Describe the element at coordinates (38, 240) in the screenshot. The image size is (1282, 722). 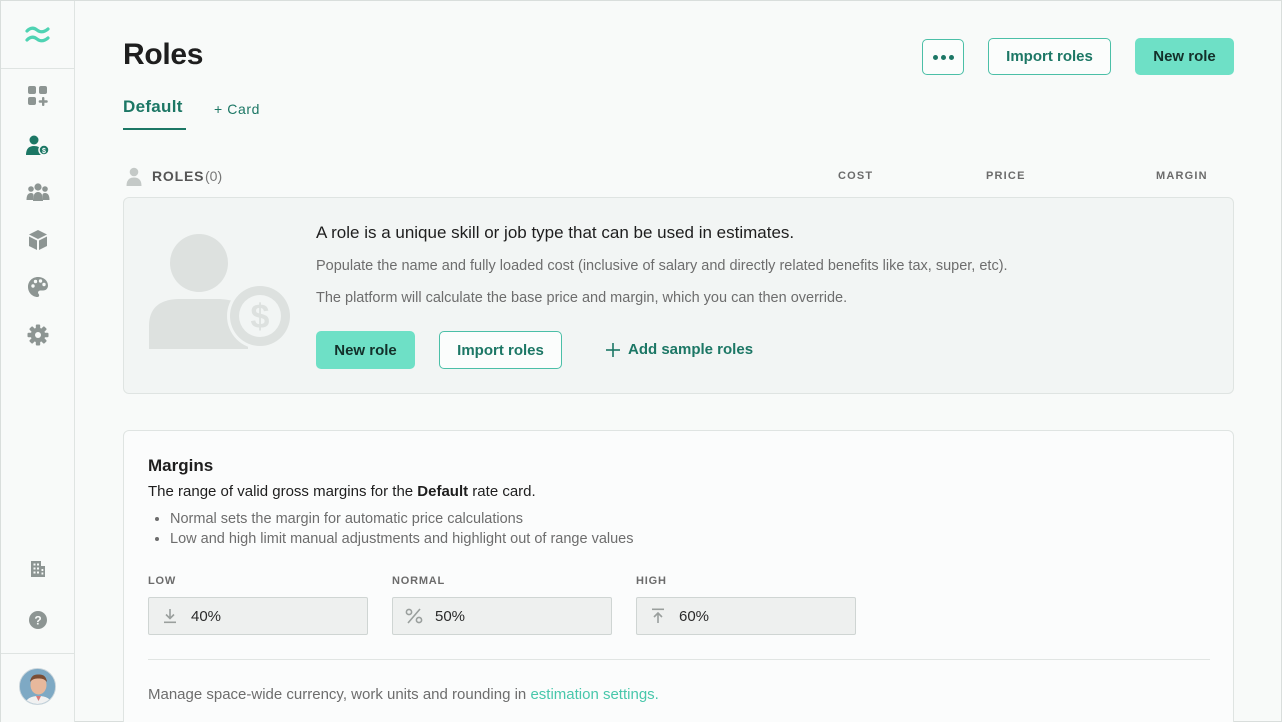
I see `package-icon` at that location.